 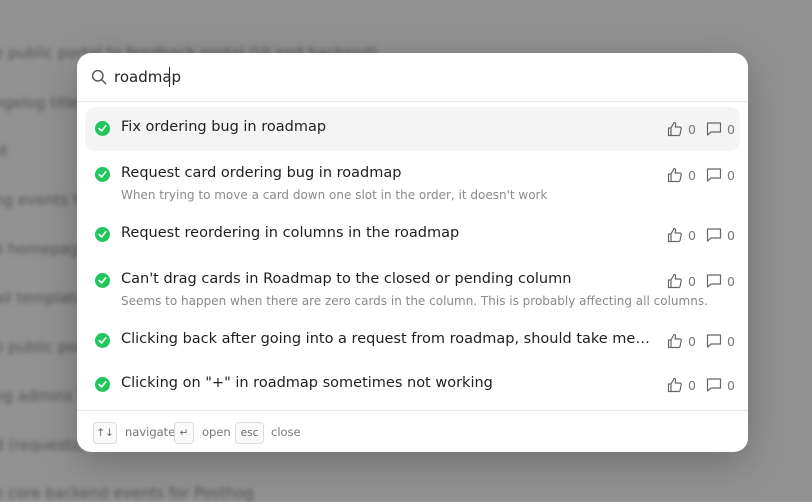 What do you see at coordinates (99, 77) in the screenshot?
I see `search-icon` at bounding box center [99, 77].